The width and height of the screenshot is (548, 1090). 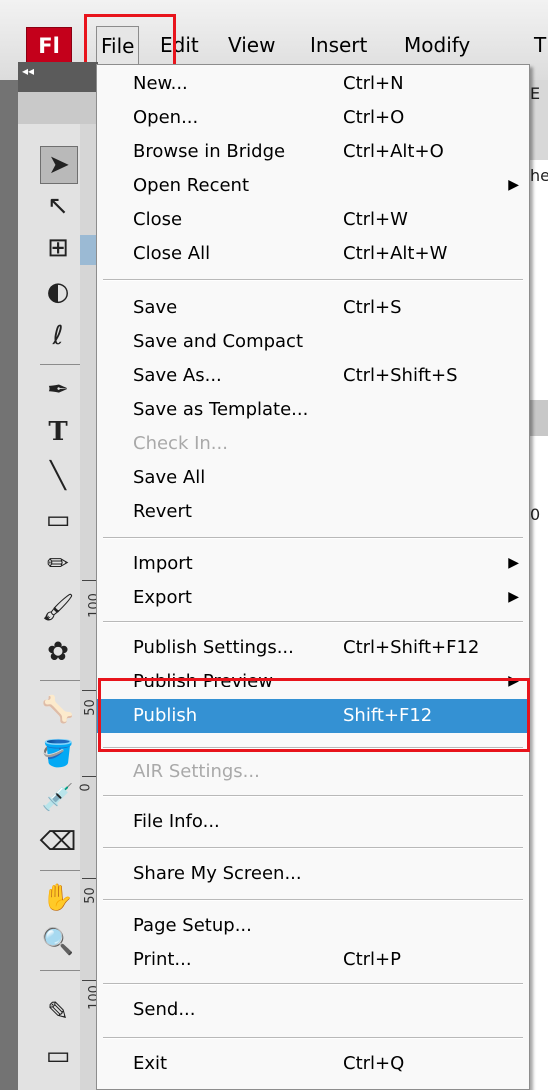 I want to click on menu-truncated: T, so click(x=539, y=45).